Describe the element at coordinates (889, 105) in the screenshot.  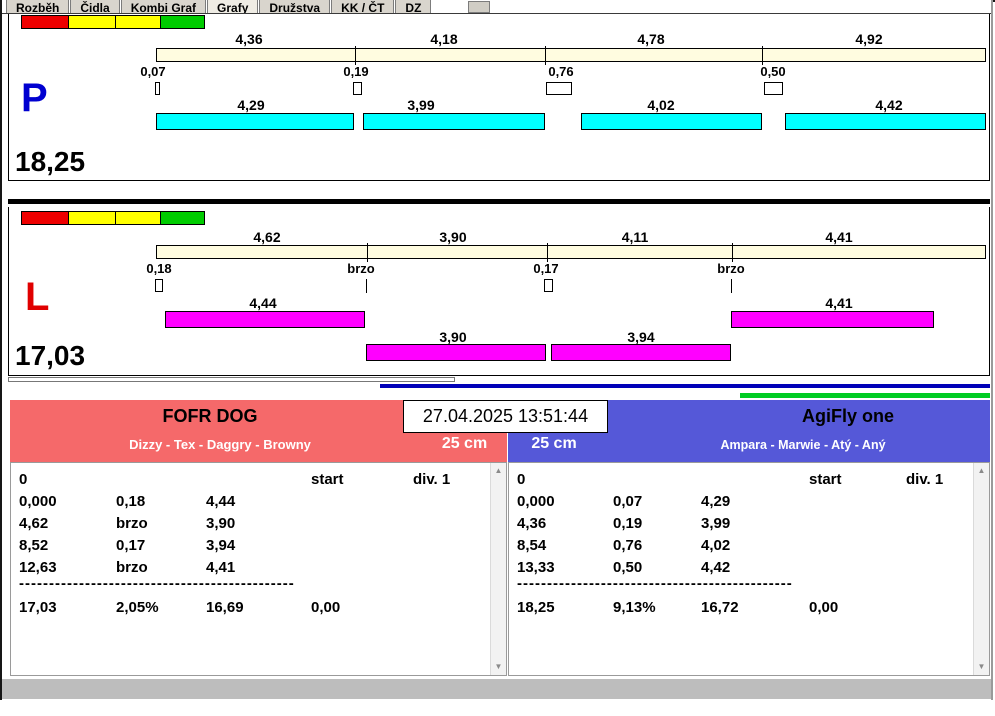
I see `run-time-label: 4,42` at that location.